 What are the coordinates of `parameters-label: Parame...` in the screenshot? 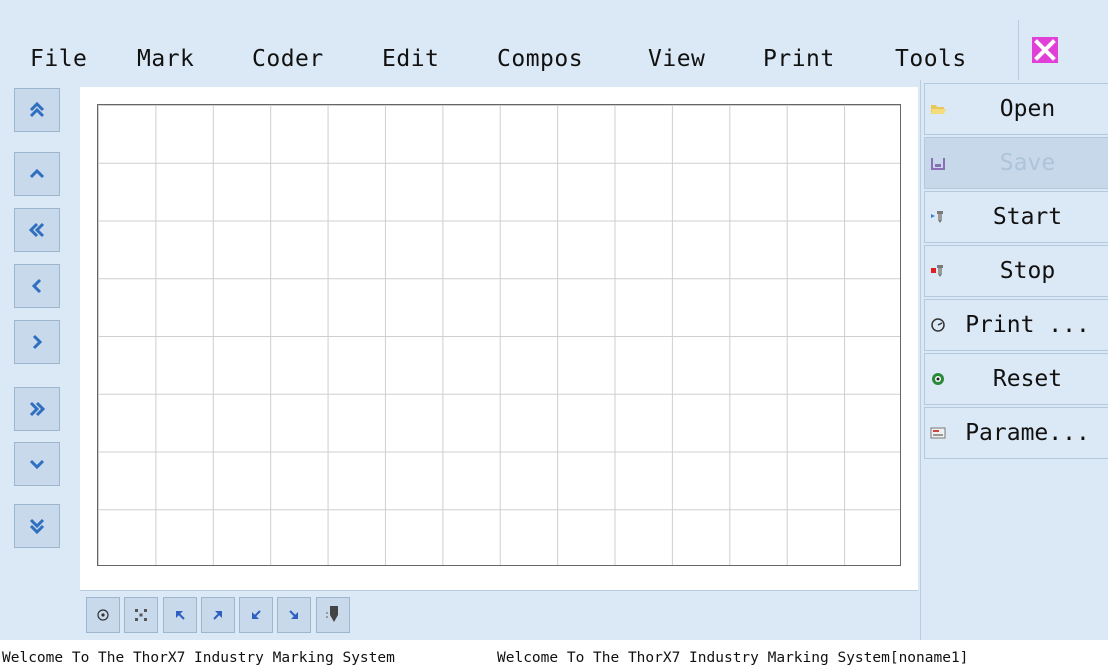 It's located at (1027, 433).